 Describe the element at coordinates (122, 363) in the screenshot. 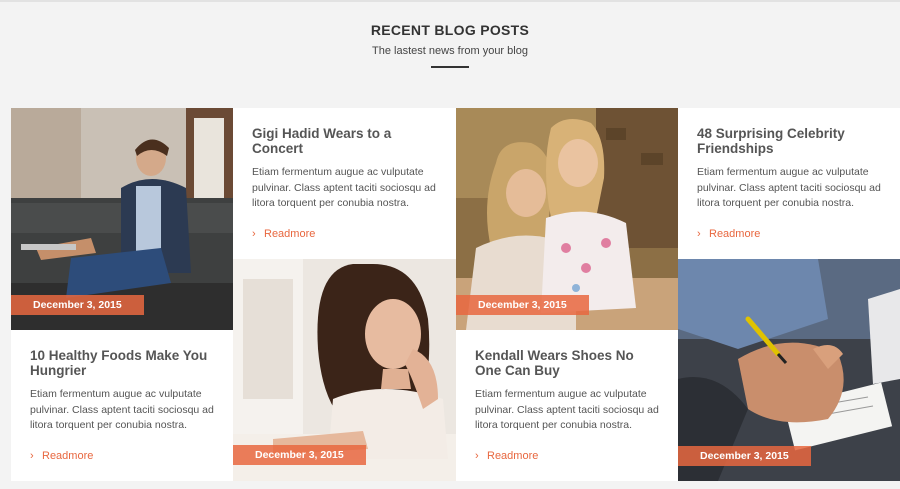

I see `post-title: 10 Healthy Foods Make You Hungrier` at that location.